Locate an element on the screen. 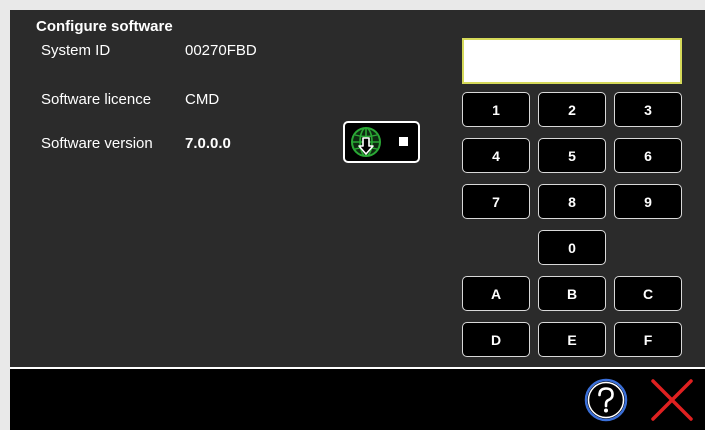 This screenshot has height=430, width=705. key-7: 7 is located at coordinates (496, 201).